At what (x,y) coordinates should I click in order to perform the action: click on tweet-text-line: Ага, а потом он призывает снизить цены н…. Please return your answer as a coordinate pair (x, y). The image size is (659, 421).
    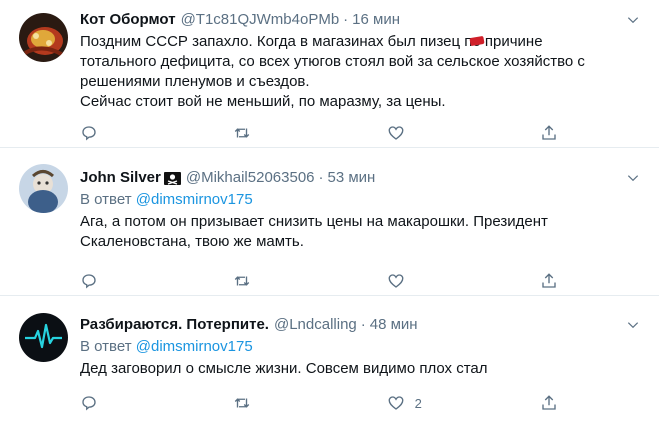
    Looking at the image, I should click on (314, 221).